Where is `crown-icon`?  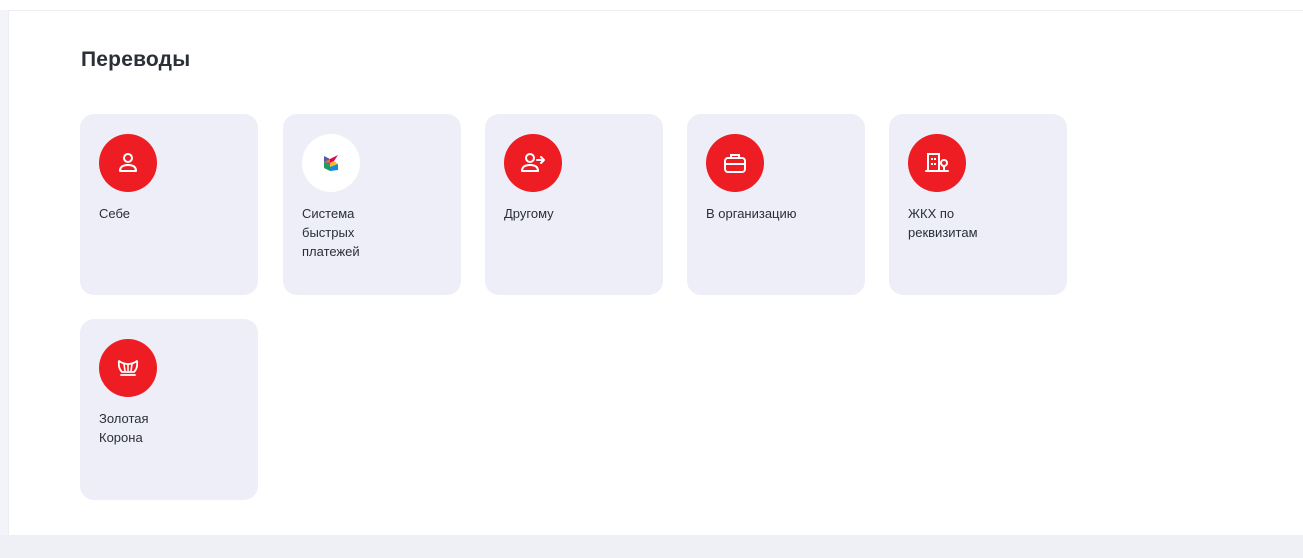
crown-icon is located at coordinates (128, 368).